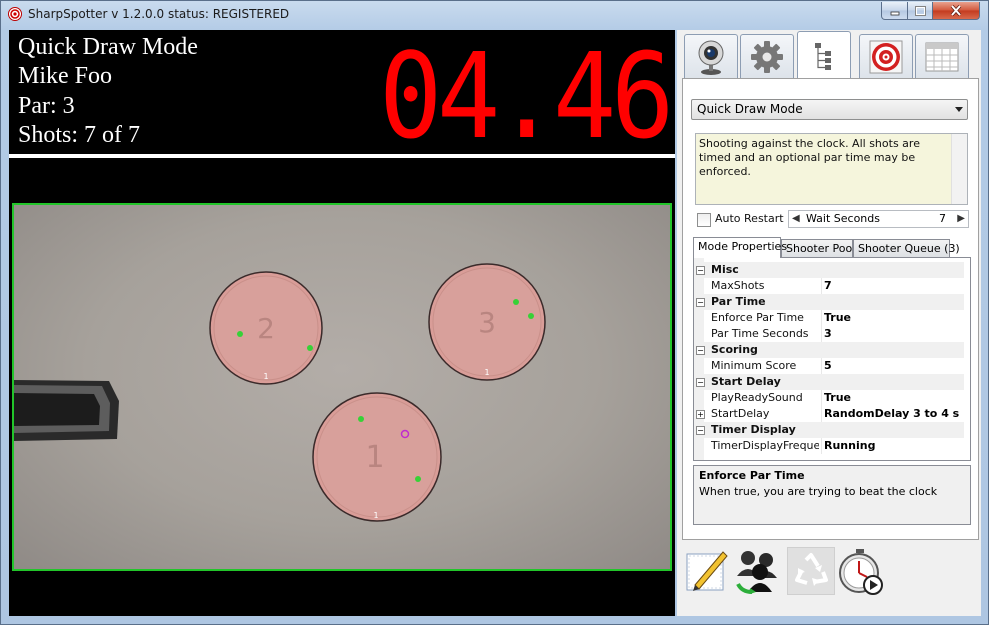  Describe the element at coordinates (66, 410) in the screenshot. I see `wall-object` at that location.